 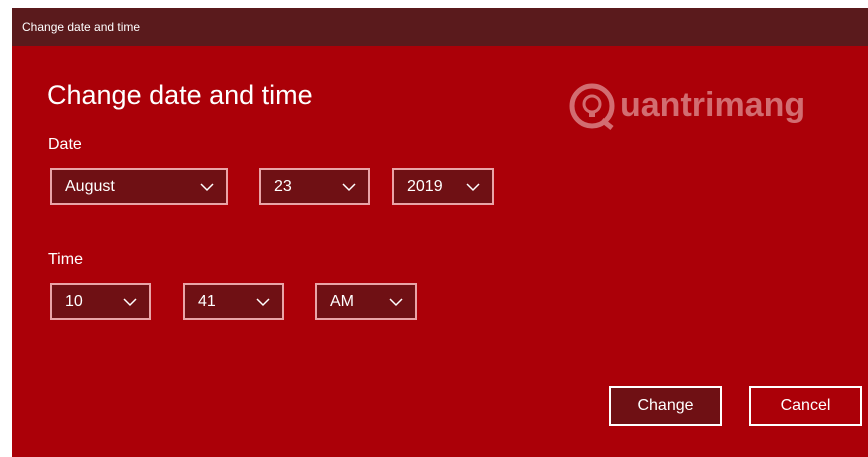 I want to click on year-dropdown: 2019, so click(x=443, y=186).